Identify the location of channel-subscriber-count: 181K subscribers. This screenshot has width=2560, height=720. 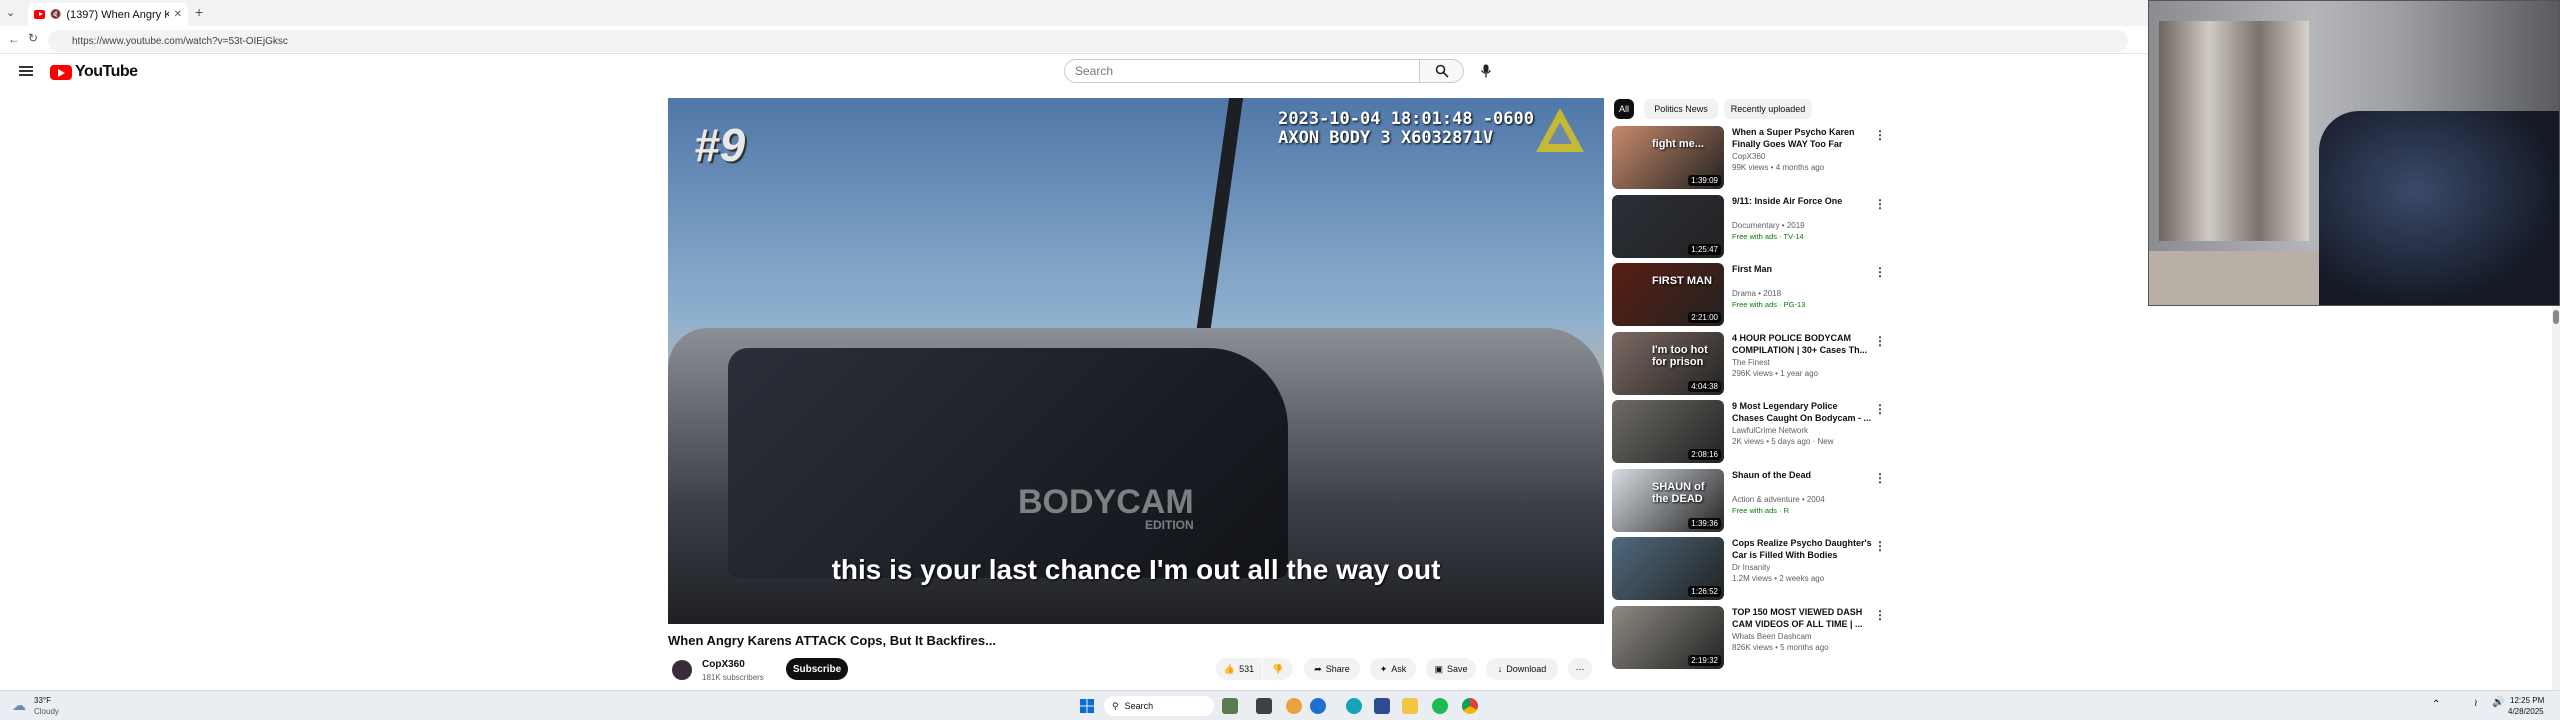
(733, 677).